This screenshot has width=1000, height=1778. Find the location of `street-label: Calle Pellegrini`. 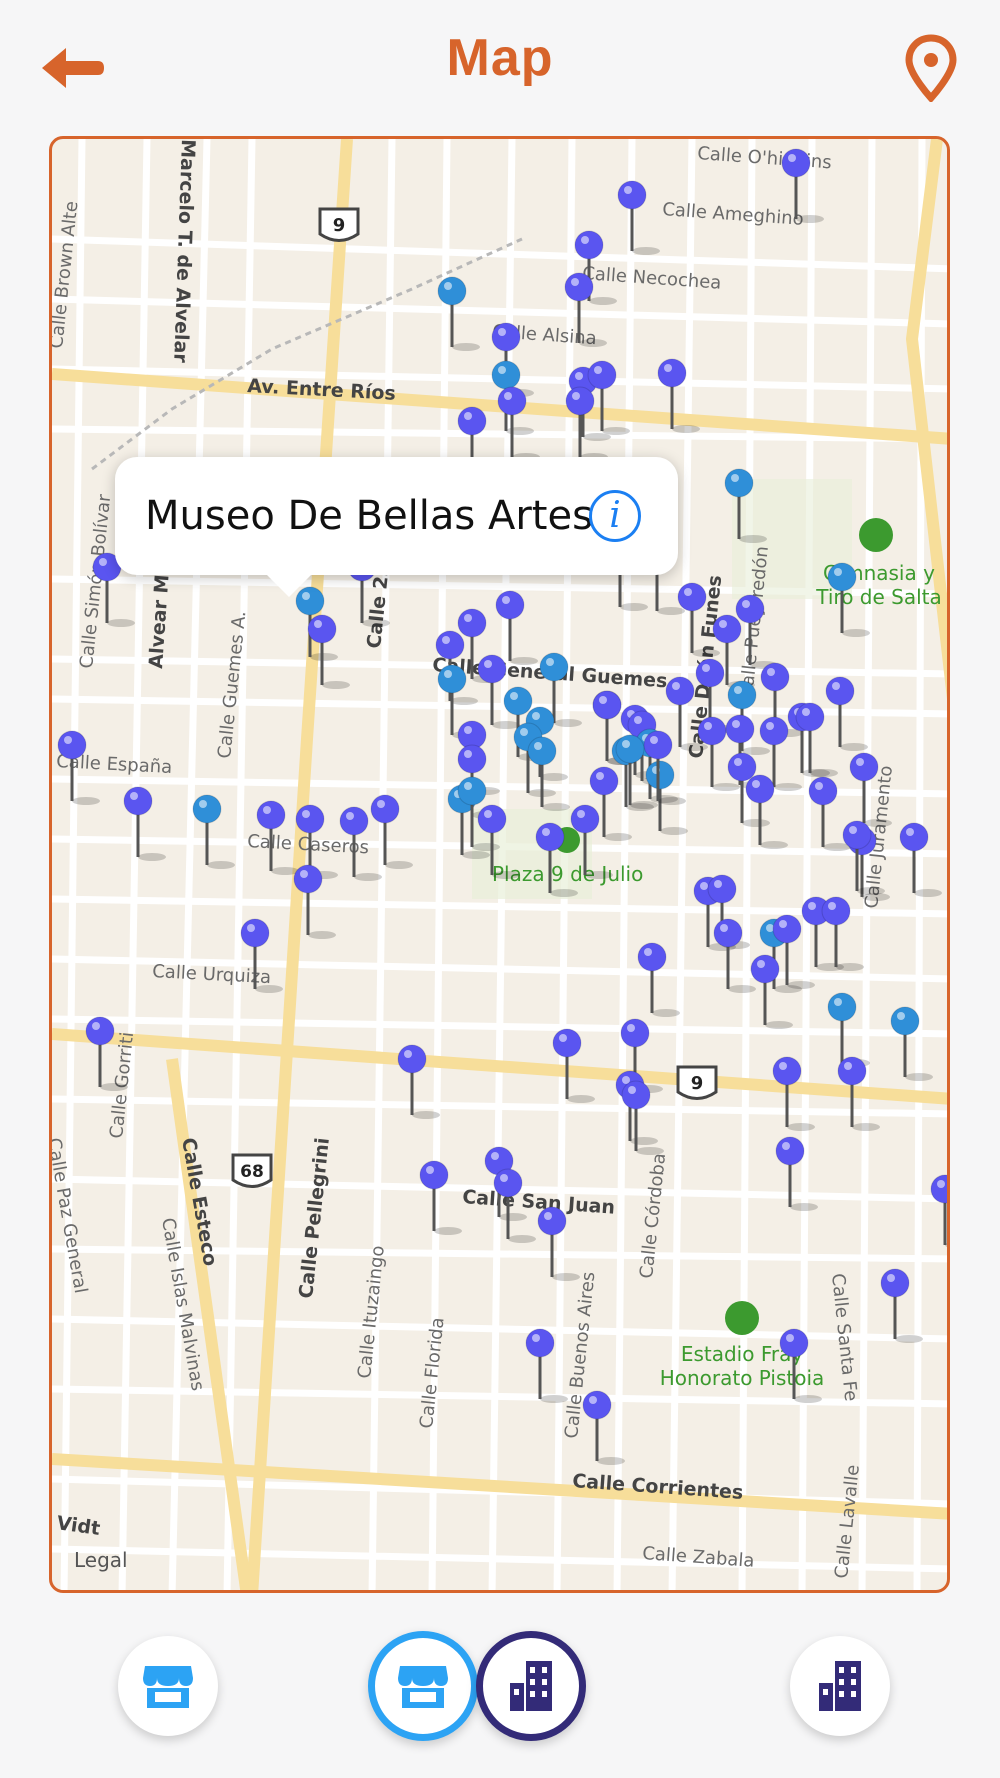

street-label: Calle Pellegrini is located at coordinates (314, 1218).